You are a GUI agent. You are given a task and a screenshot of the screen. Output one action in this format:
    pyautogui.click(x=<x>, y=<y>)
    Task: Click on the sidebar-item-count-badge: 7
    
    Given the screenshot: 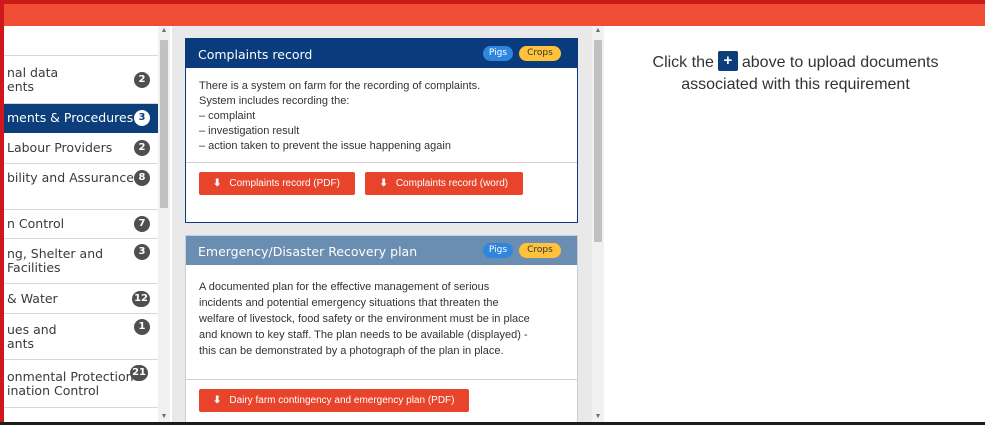 What is the action you would take?
    pyautogui.click(x=142, y=224)
    